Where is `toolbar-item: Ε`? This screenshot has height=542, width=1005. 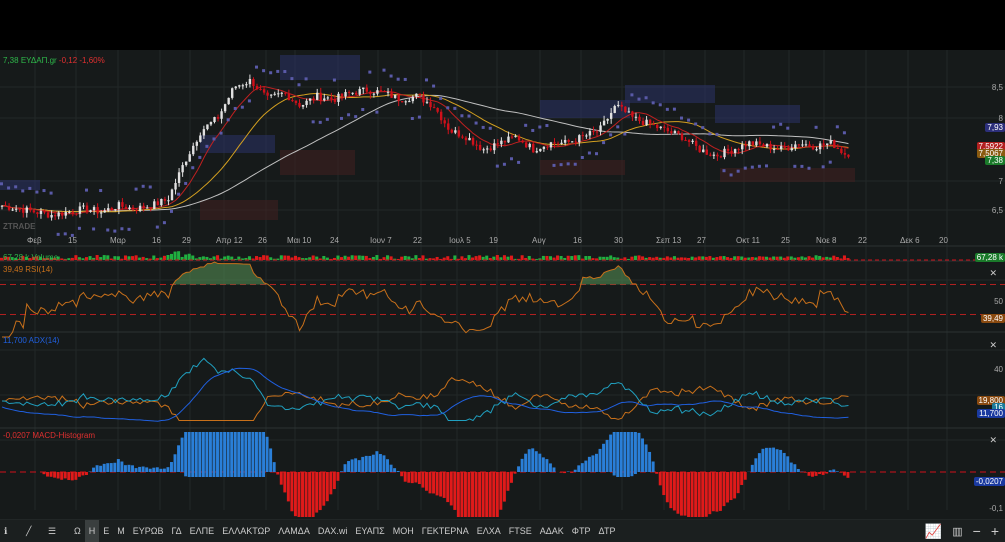
toolbar-item: Ε is located at coordinates (106, 531).